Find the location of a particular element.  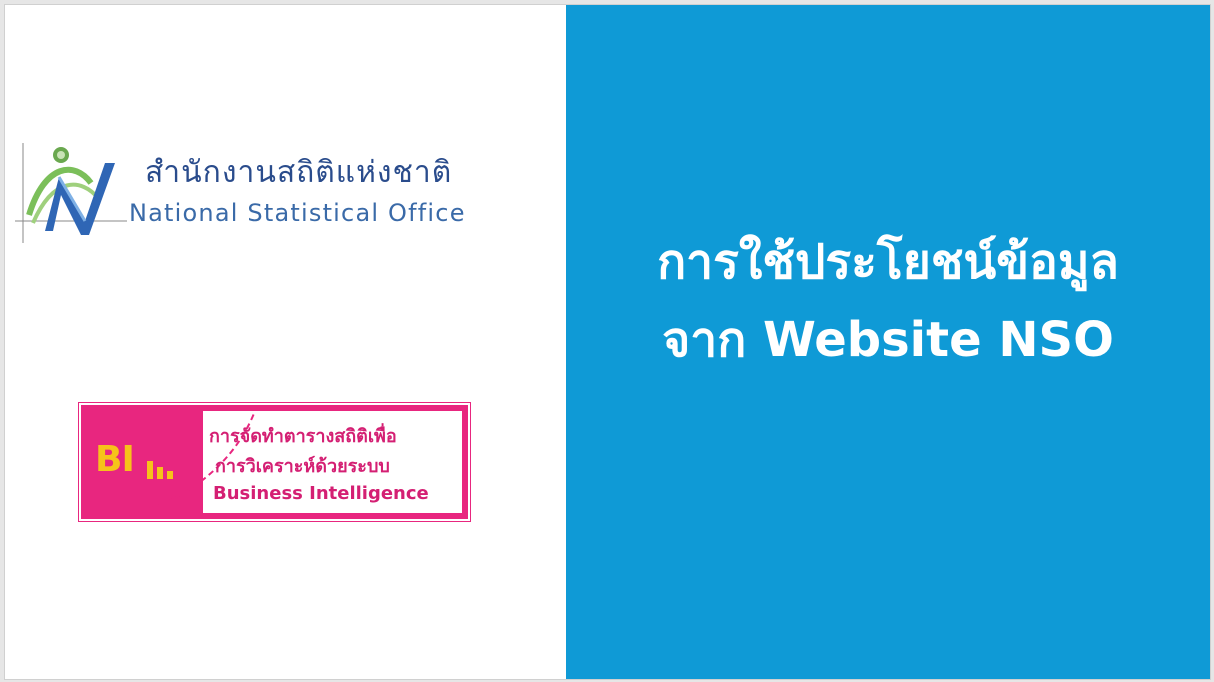

bi-line-3: Business Intelligence is located at coordinates (321, 493).